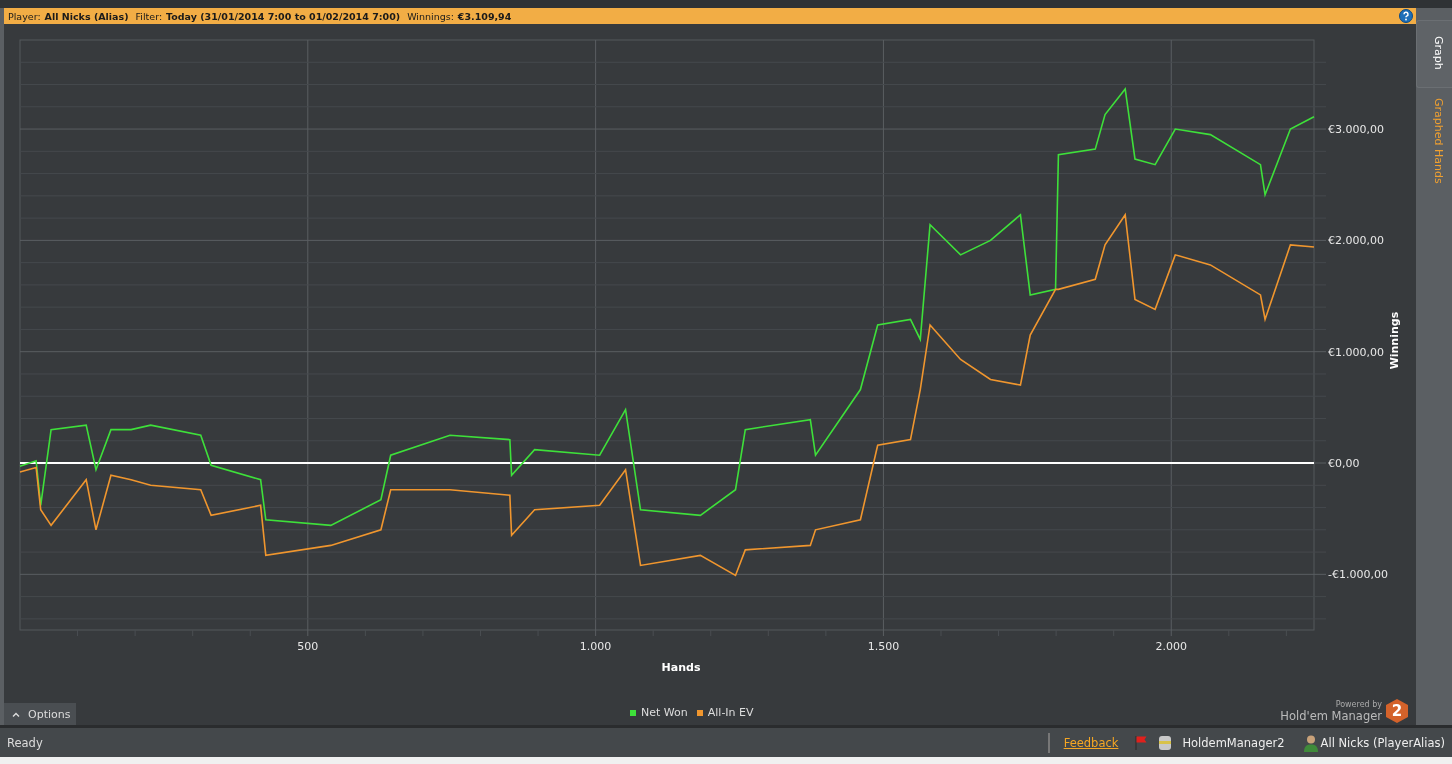  What do you see at coordinates (484, 16) in the screenshot?
I see `winnings-value: €3.109,94` at bounding box center [484, 16].